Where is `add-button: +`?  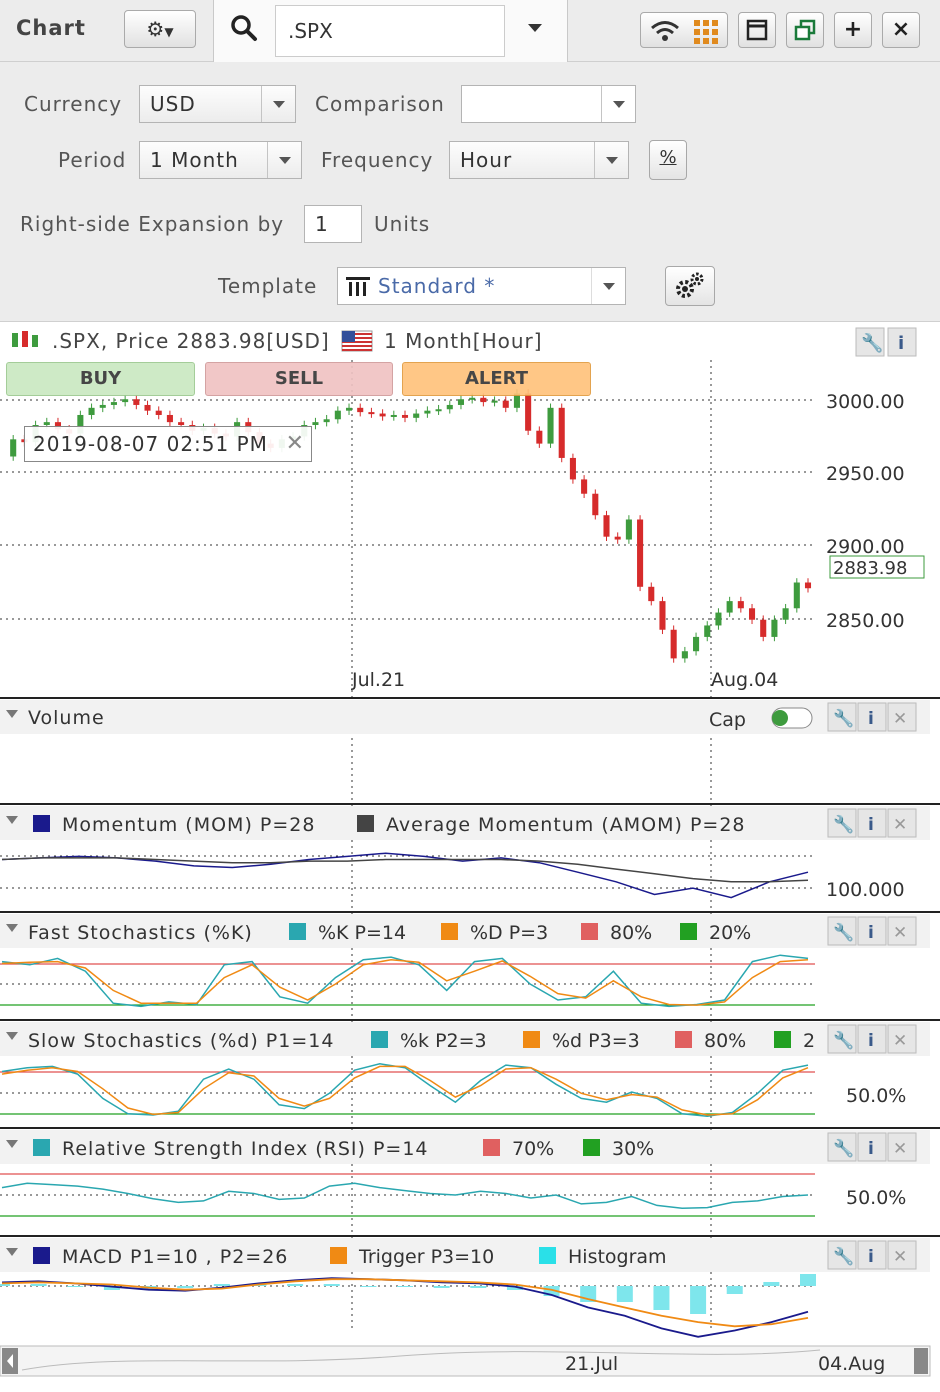 add-button: + is located at coordinates (853, 30).